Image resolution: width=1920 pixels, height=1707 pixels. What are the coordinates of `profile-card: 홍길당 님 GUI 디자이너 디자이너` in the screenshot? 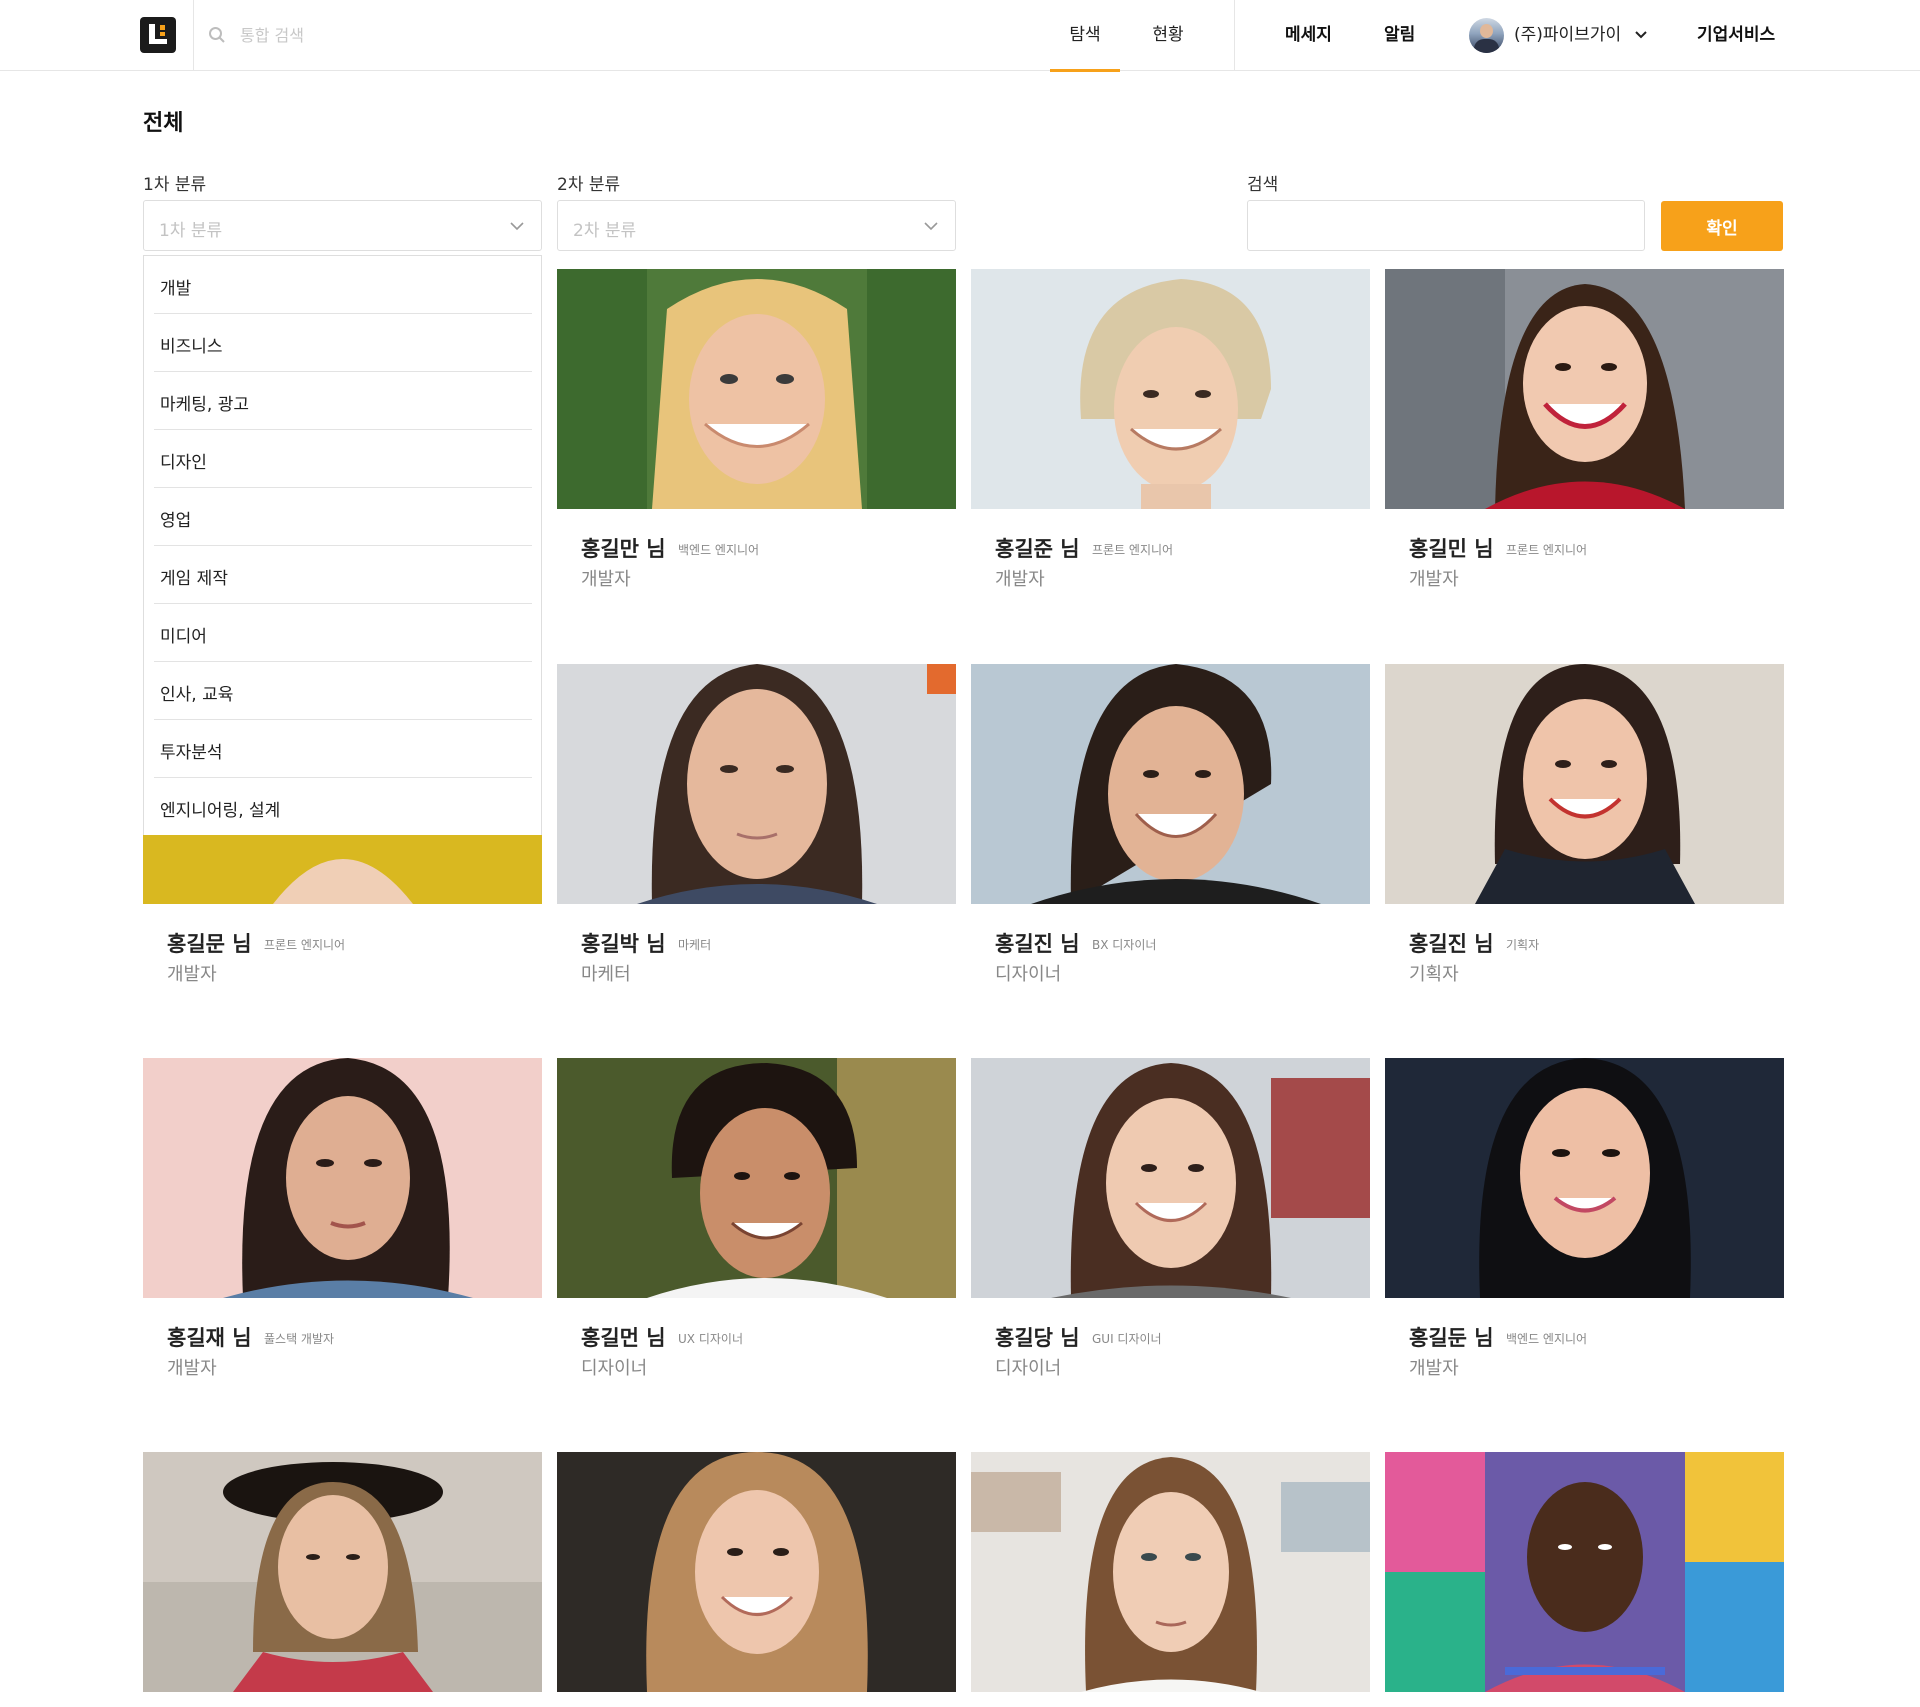 It's located at (1170, 1248).